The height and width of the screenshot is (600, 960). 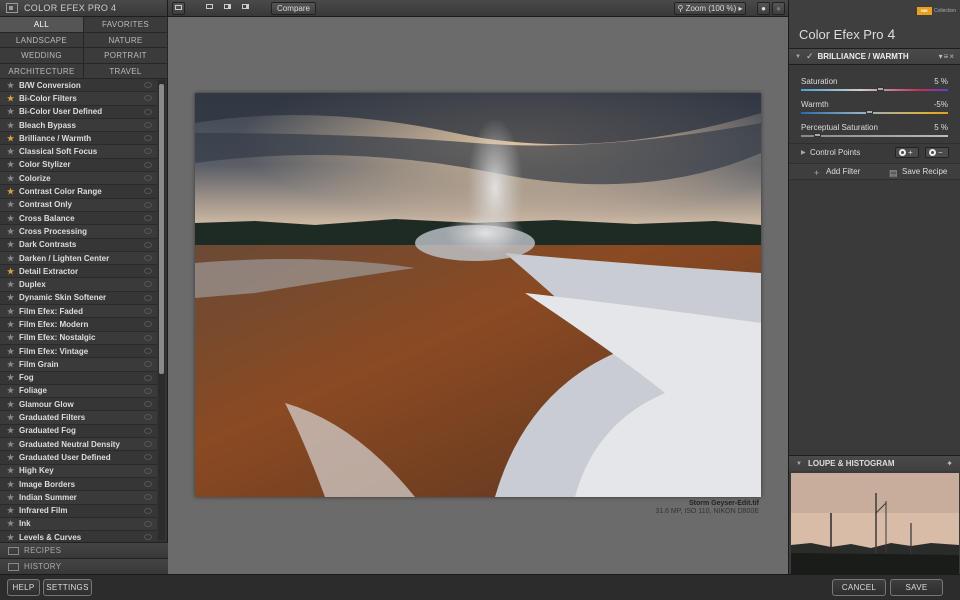 What do you see at coordinates (78, 378) in the screenshot?
I see `filter-list-item: ★ Fog` at bounding box center [78, 378].